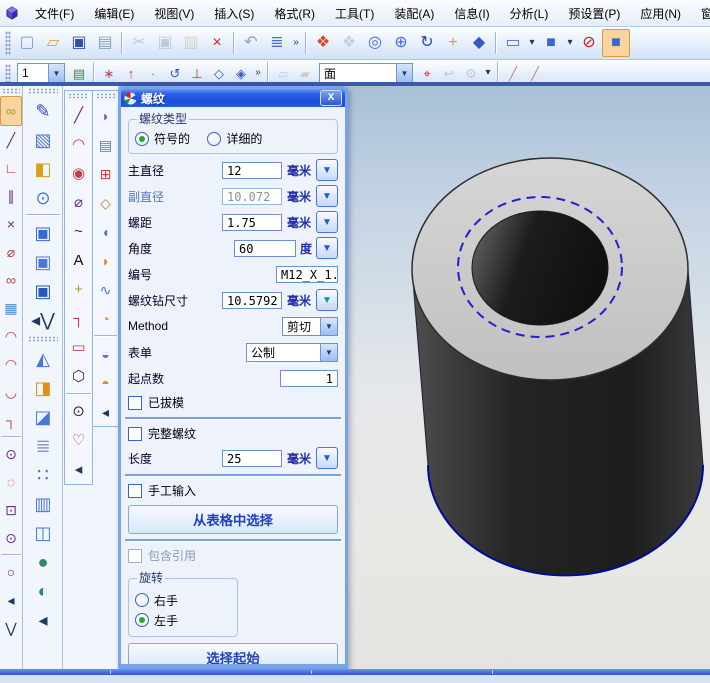 This screenshot has width=710, height=683. Describe the element at coordinates (471, 13) in the screenshot. I see `menu-item-information: 信息(I)` at that location.